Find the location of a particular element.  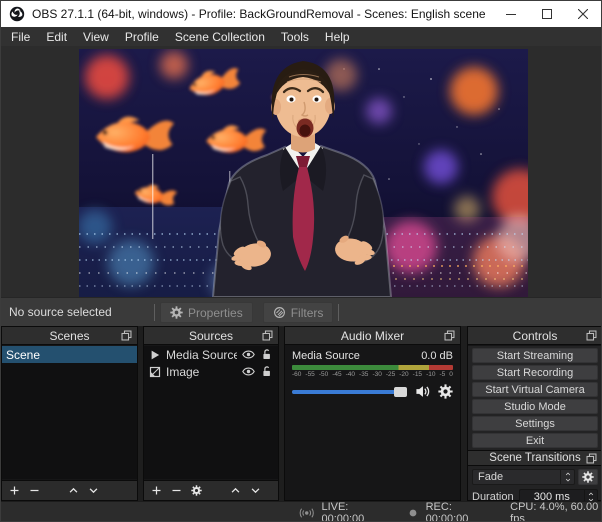

mixer-settings-gear-icon is located at coordinates (445, 391).